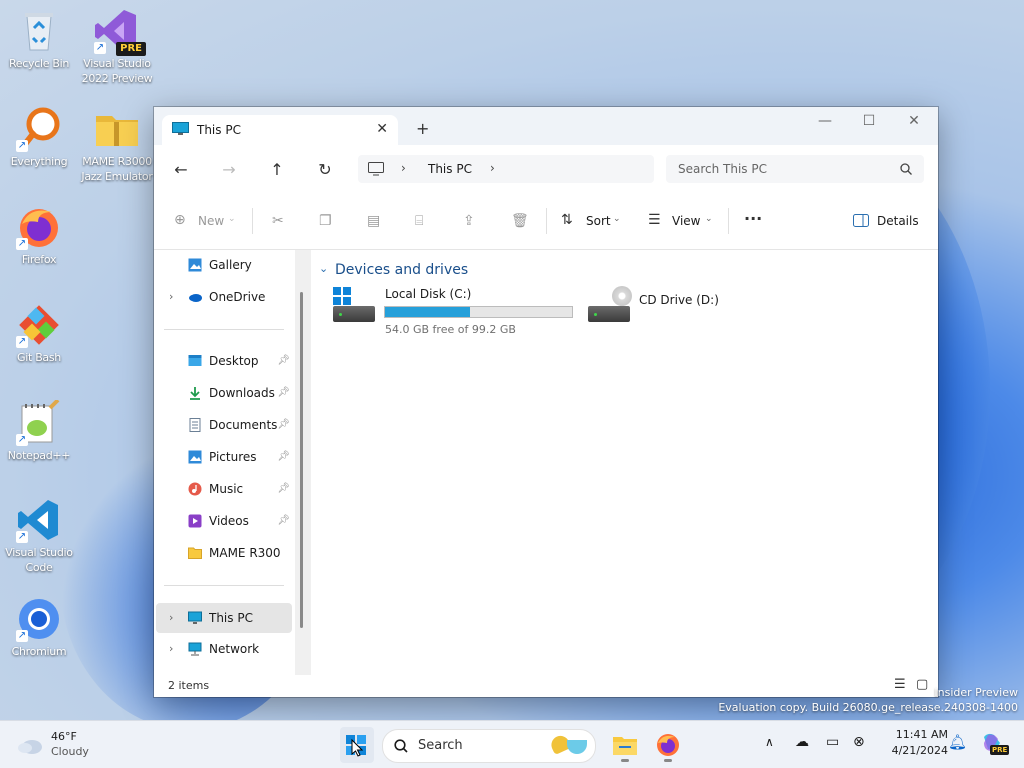 The image size is (1024, 768). Describe the element at coordinates (832, 742) in the screenshot. I see `display-icon: ▭` at that location.